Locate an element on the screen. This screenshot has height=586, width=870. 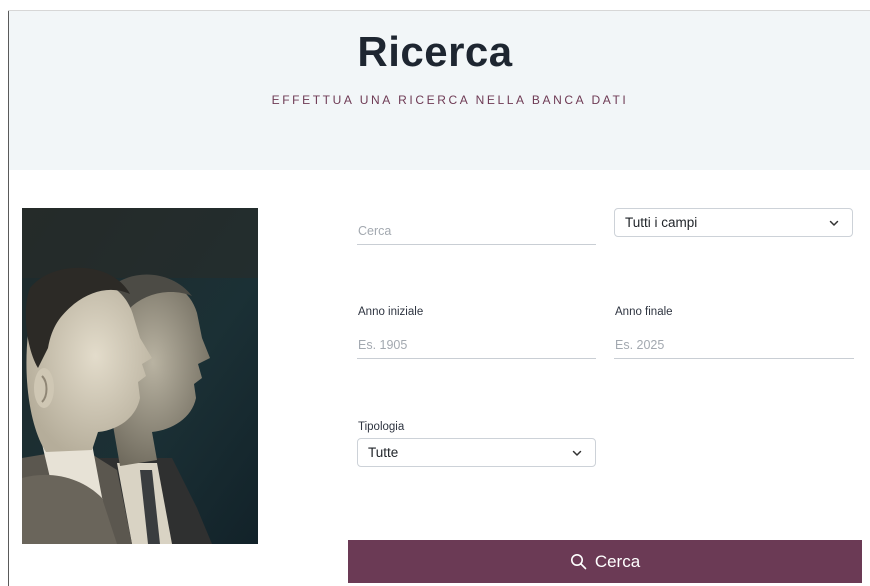
search-button: Cerca is located at coordinates (605, 561).